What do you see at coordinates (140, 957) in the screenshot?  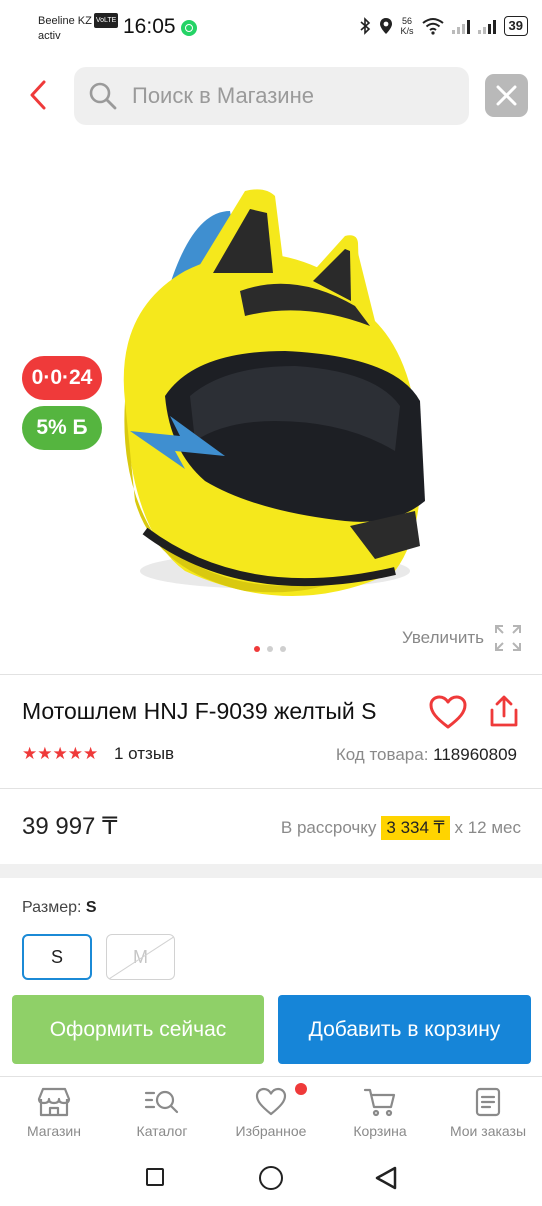 I see `size-option-m-unavailable: M` at bounding box center [140, 957].